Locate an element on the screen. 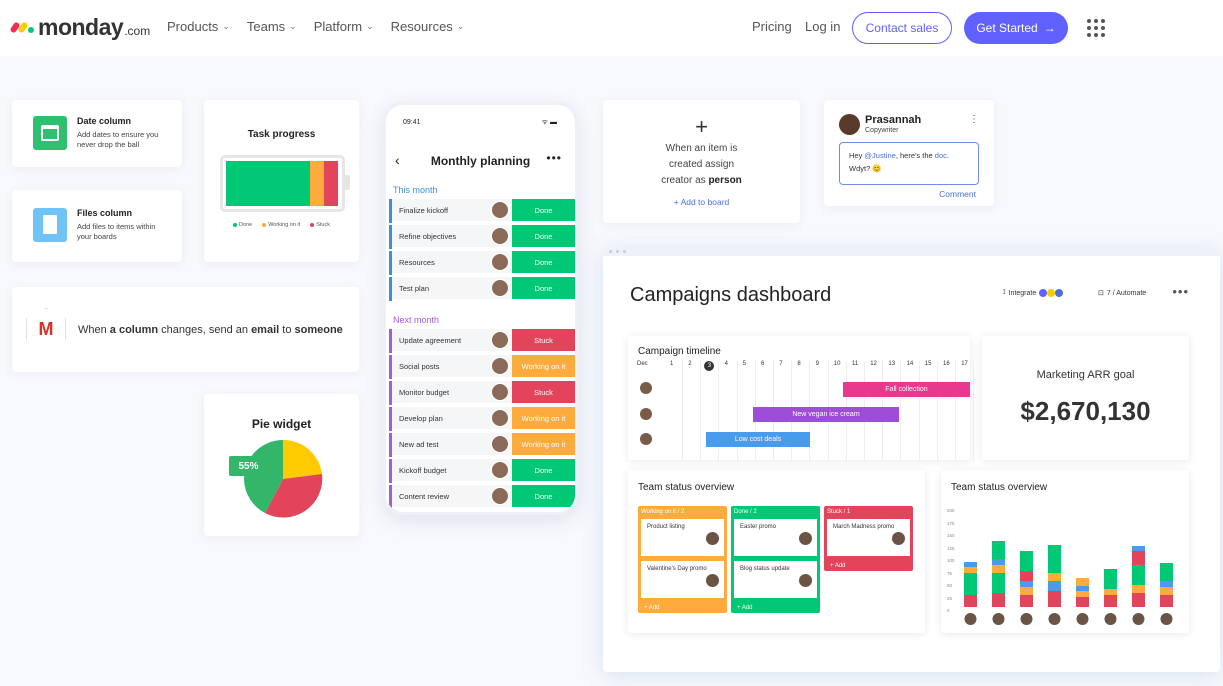 The image size is (1223, 686). automate-button: ⊡ 7 / Automate is located at coordinates (1122, 293).